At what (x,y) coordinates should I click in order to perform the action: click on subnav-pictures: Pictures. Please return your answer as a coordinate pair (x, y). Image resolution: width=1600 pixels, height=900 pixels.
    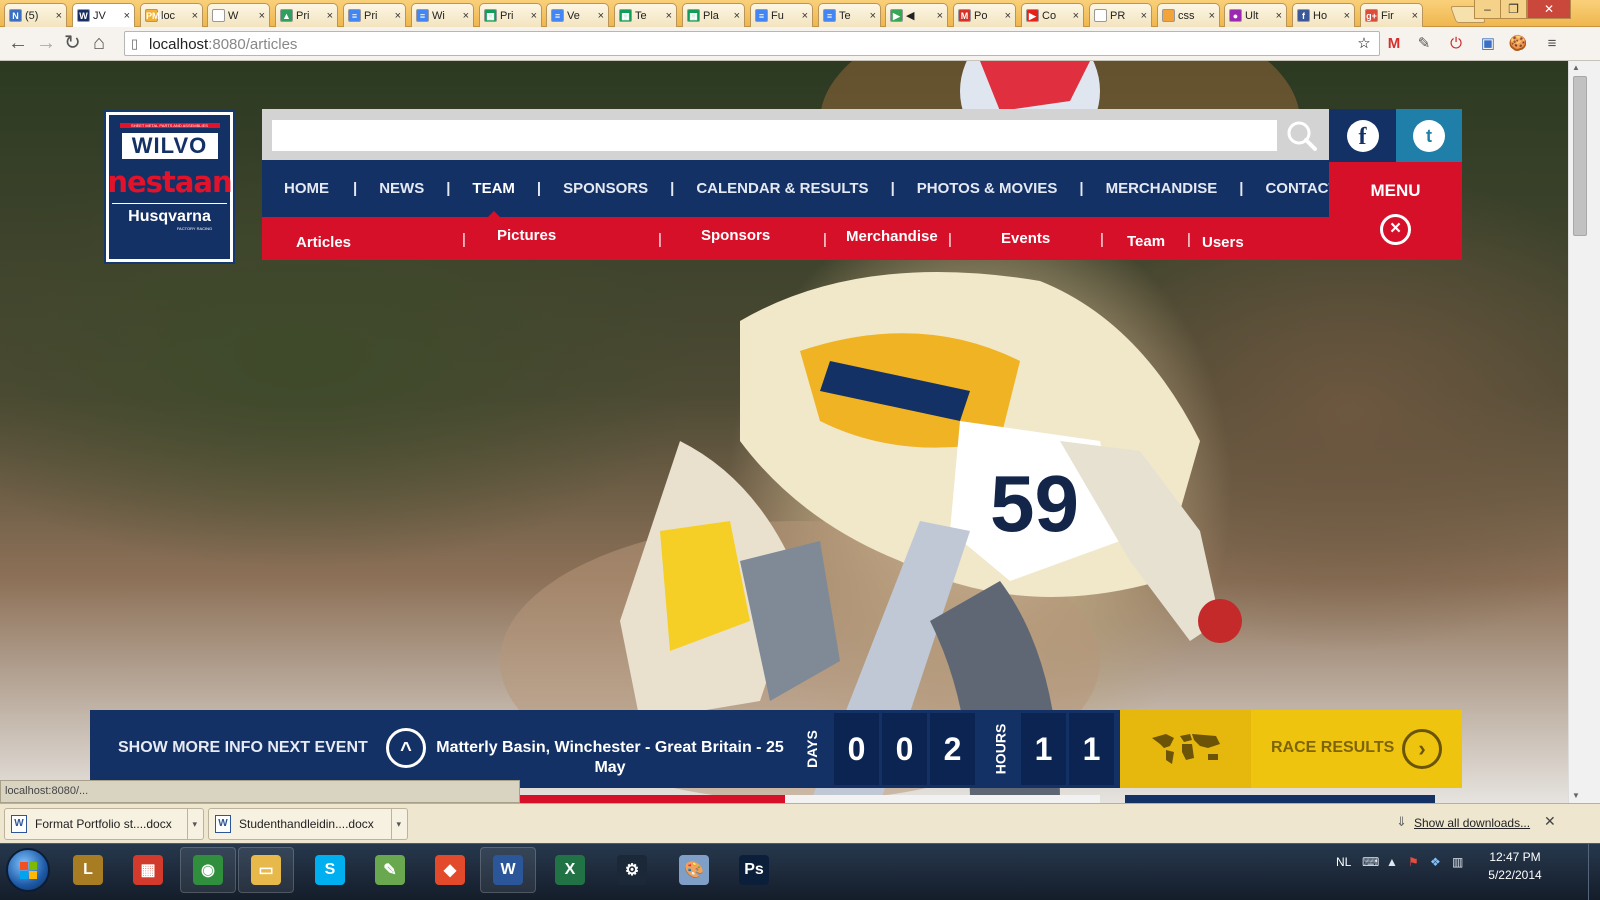
    Looking at the image, I should click on (526, 235).